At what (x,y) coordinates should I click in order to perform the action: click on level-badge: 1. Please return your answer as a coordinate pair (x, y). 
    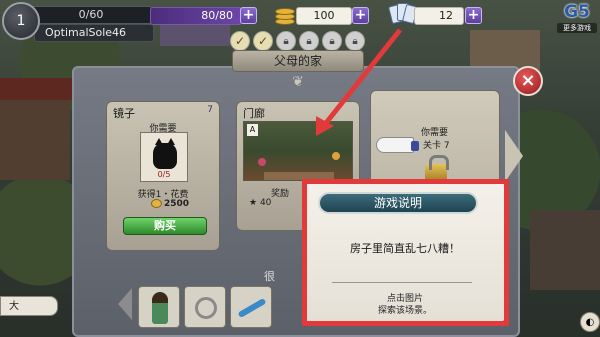
    Looking at the image, I should click on (21, 21).